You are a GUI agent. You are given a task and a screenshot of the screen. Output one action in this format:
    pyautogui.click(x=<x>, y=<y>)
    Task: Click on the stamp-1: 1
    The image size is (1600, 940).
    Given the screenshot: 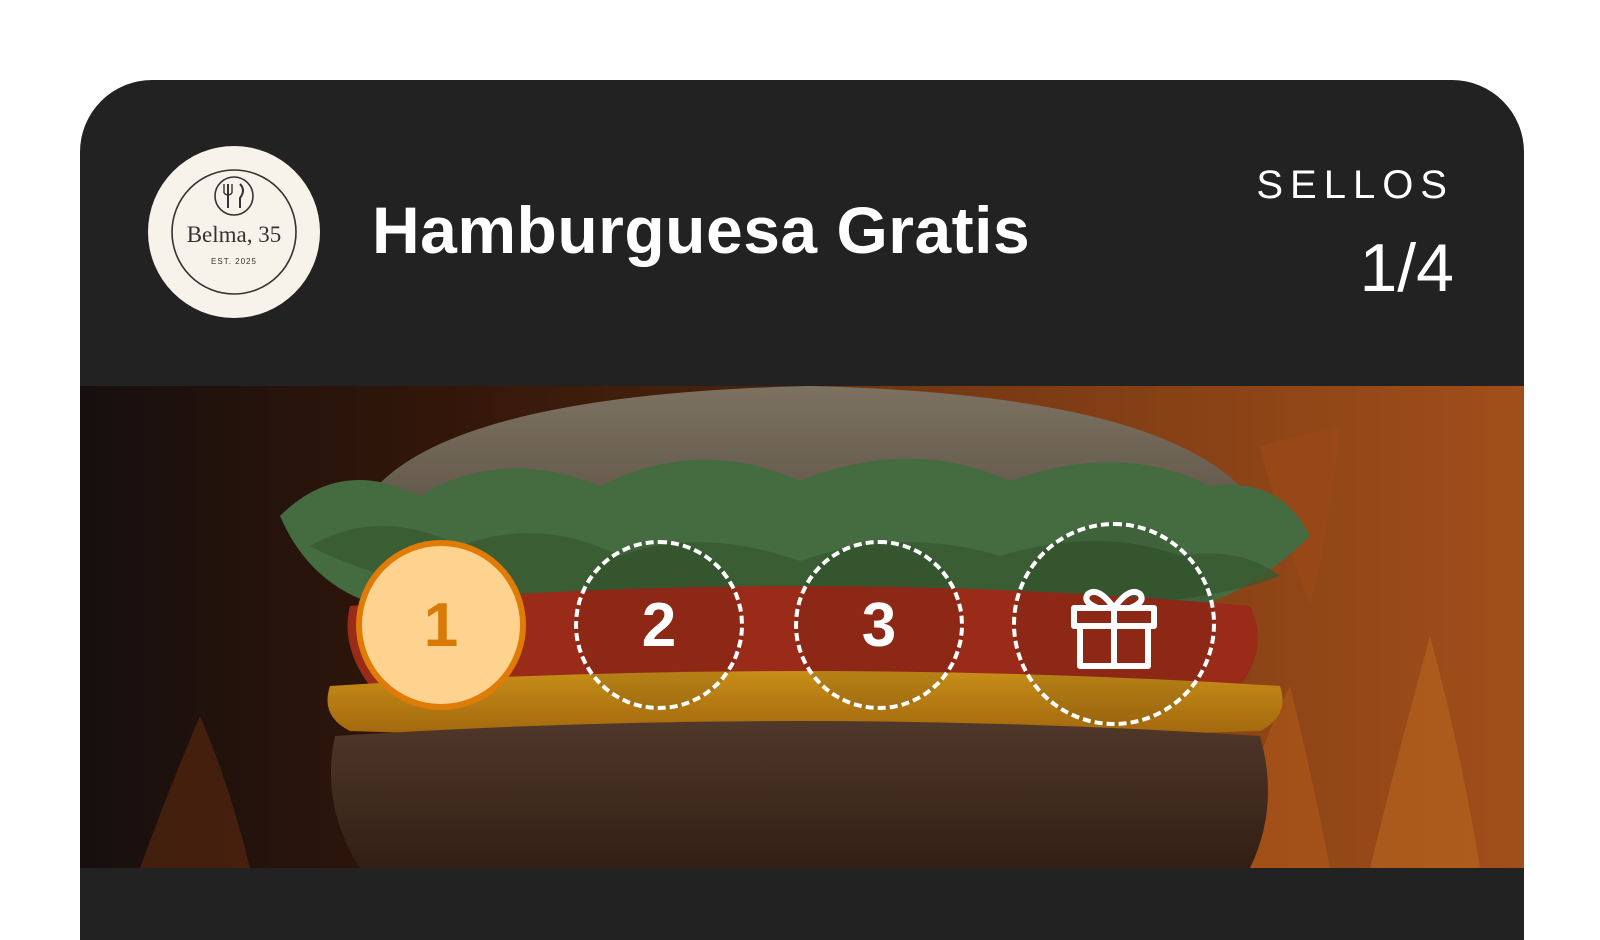 What is the action you would take?
    pyautogui.click(x=441, y=625)
    